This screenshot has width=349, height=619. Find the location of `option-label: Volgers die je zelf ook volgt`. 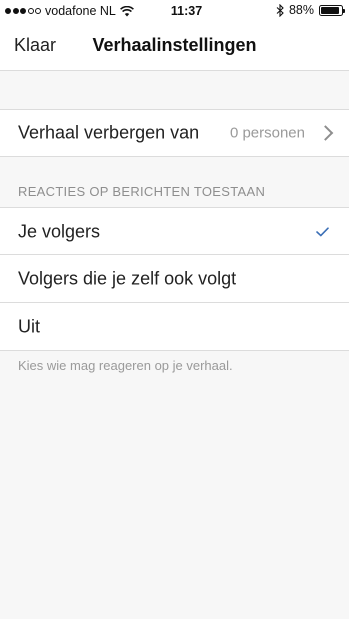

option-label: Volgers die je zelf ook volgt is located at coordinates (127, 278).